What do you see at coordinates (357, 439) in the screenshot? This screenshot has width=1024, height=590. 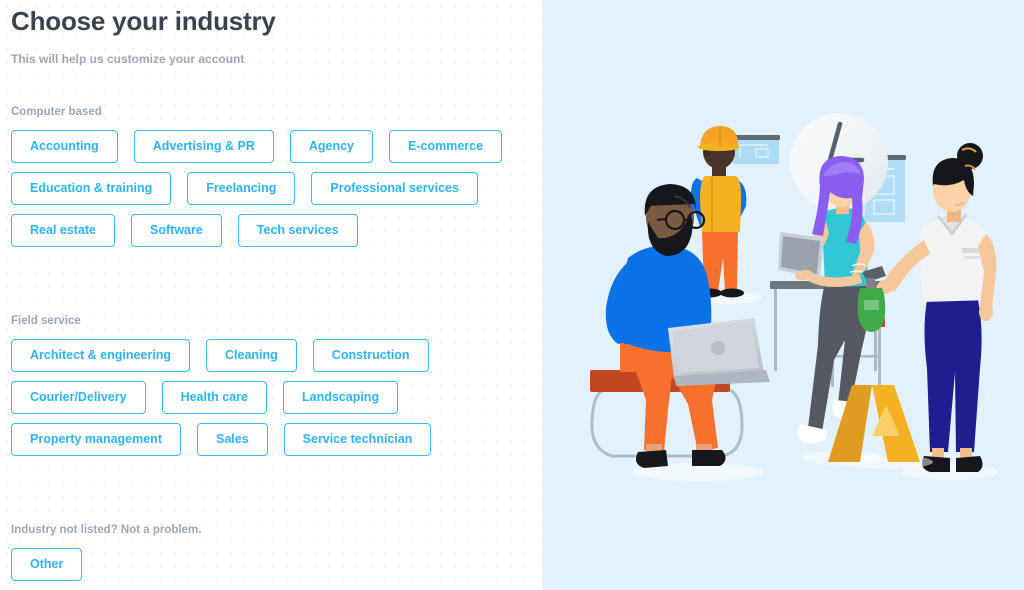 I see `industry-chip-service-technician: Service technician` at bounding box center [357, 439].